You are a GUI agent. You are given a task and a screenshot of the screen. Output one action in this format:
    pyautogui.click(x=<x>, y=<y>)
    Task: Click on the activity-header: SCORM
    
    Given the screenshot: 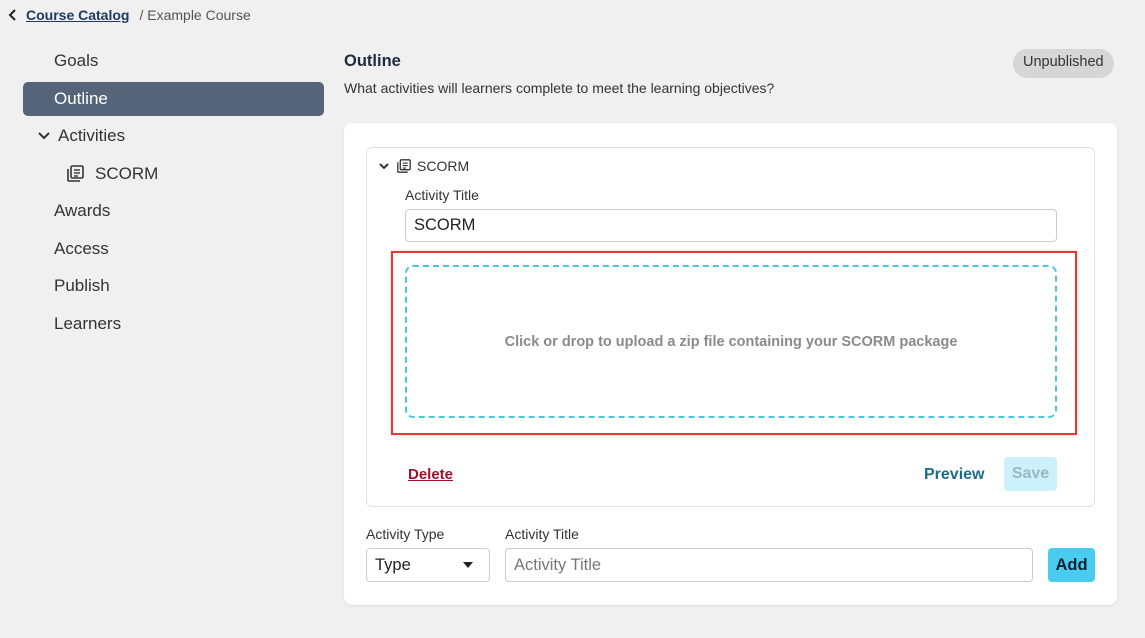 What is the action you would take?
    pyautogui.click(x=423, y=166)
    